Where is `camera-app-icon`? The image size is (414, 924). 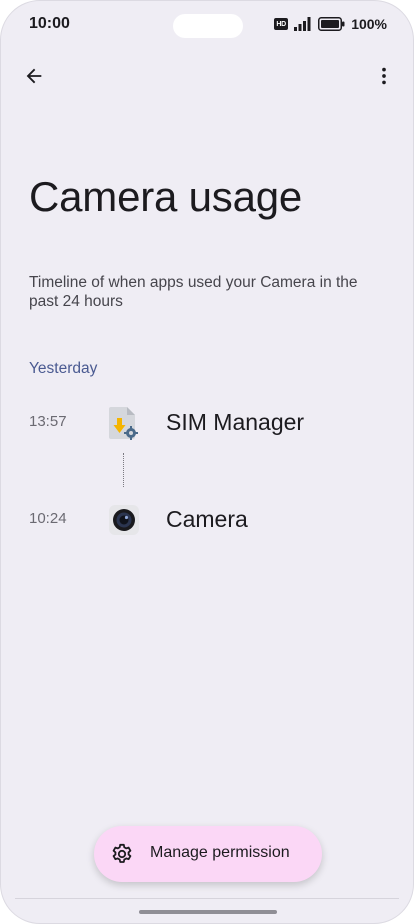
camera-app-icon is located at coordinates (124, 520).